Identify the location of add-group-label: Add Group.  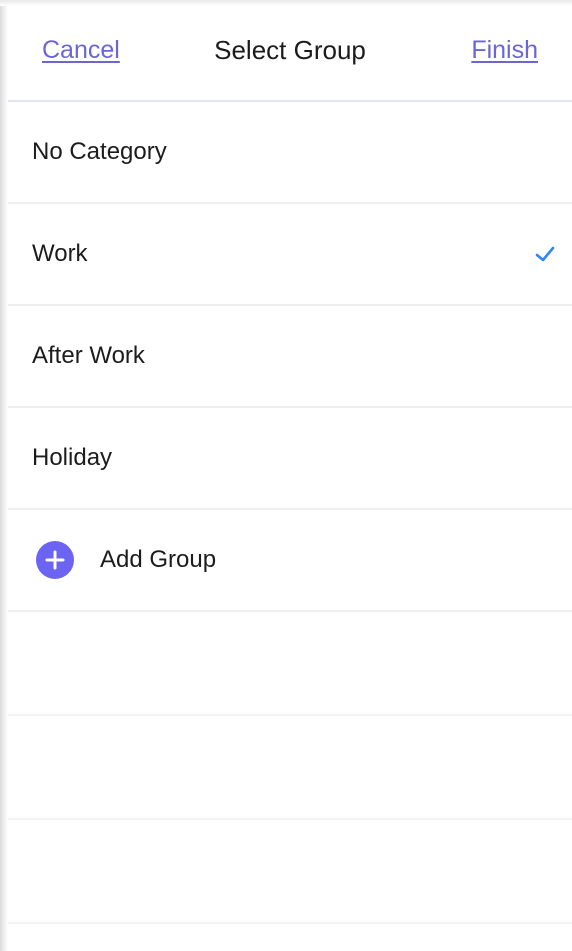
(158, 559).